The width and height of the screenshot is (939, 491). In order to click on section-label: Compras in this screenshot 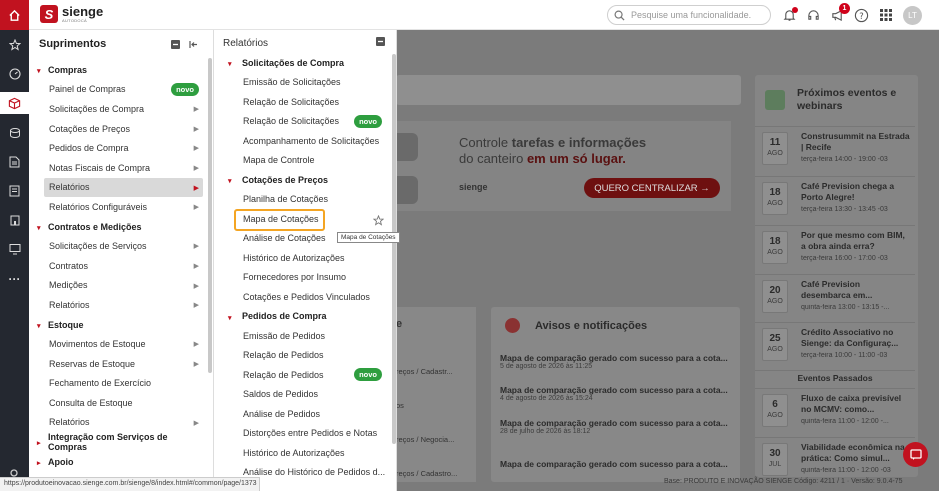, I will do `click(68, 69)`.